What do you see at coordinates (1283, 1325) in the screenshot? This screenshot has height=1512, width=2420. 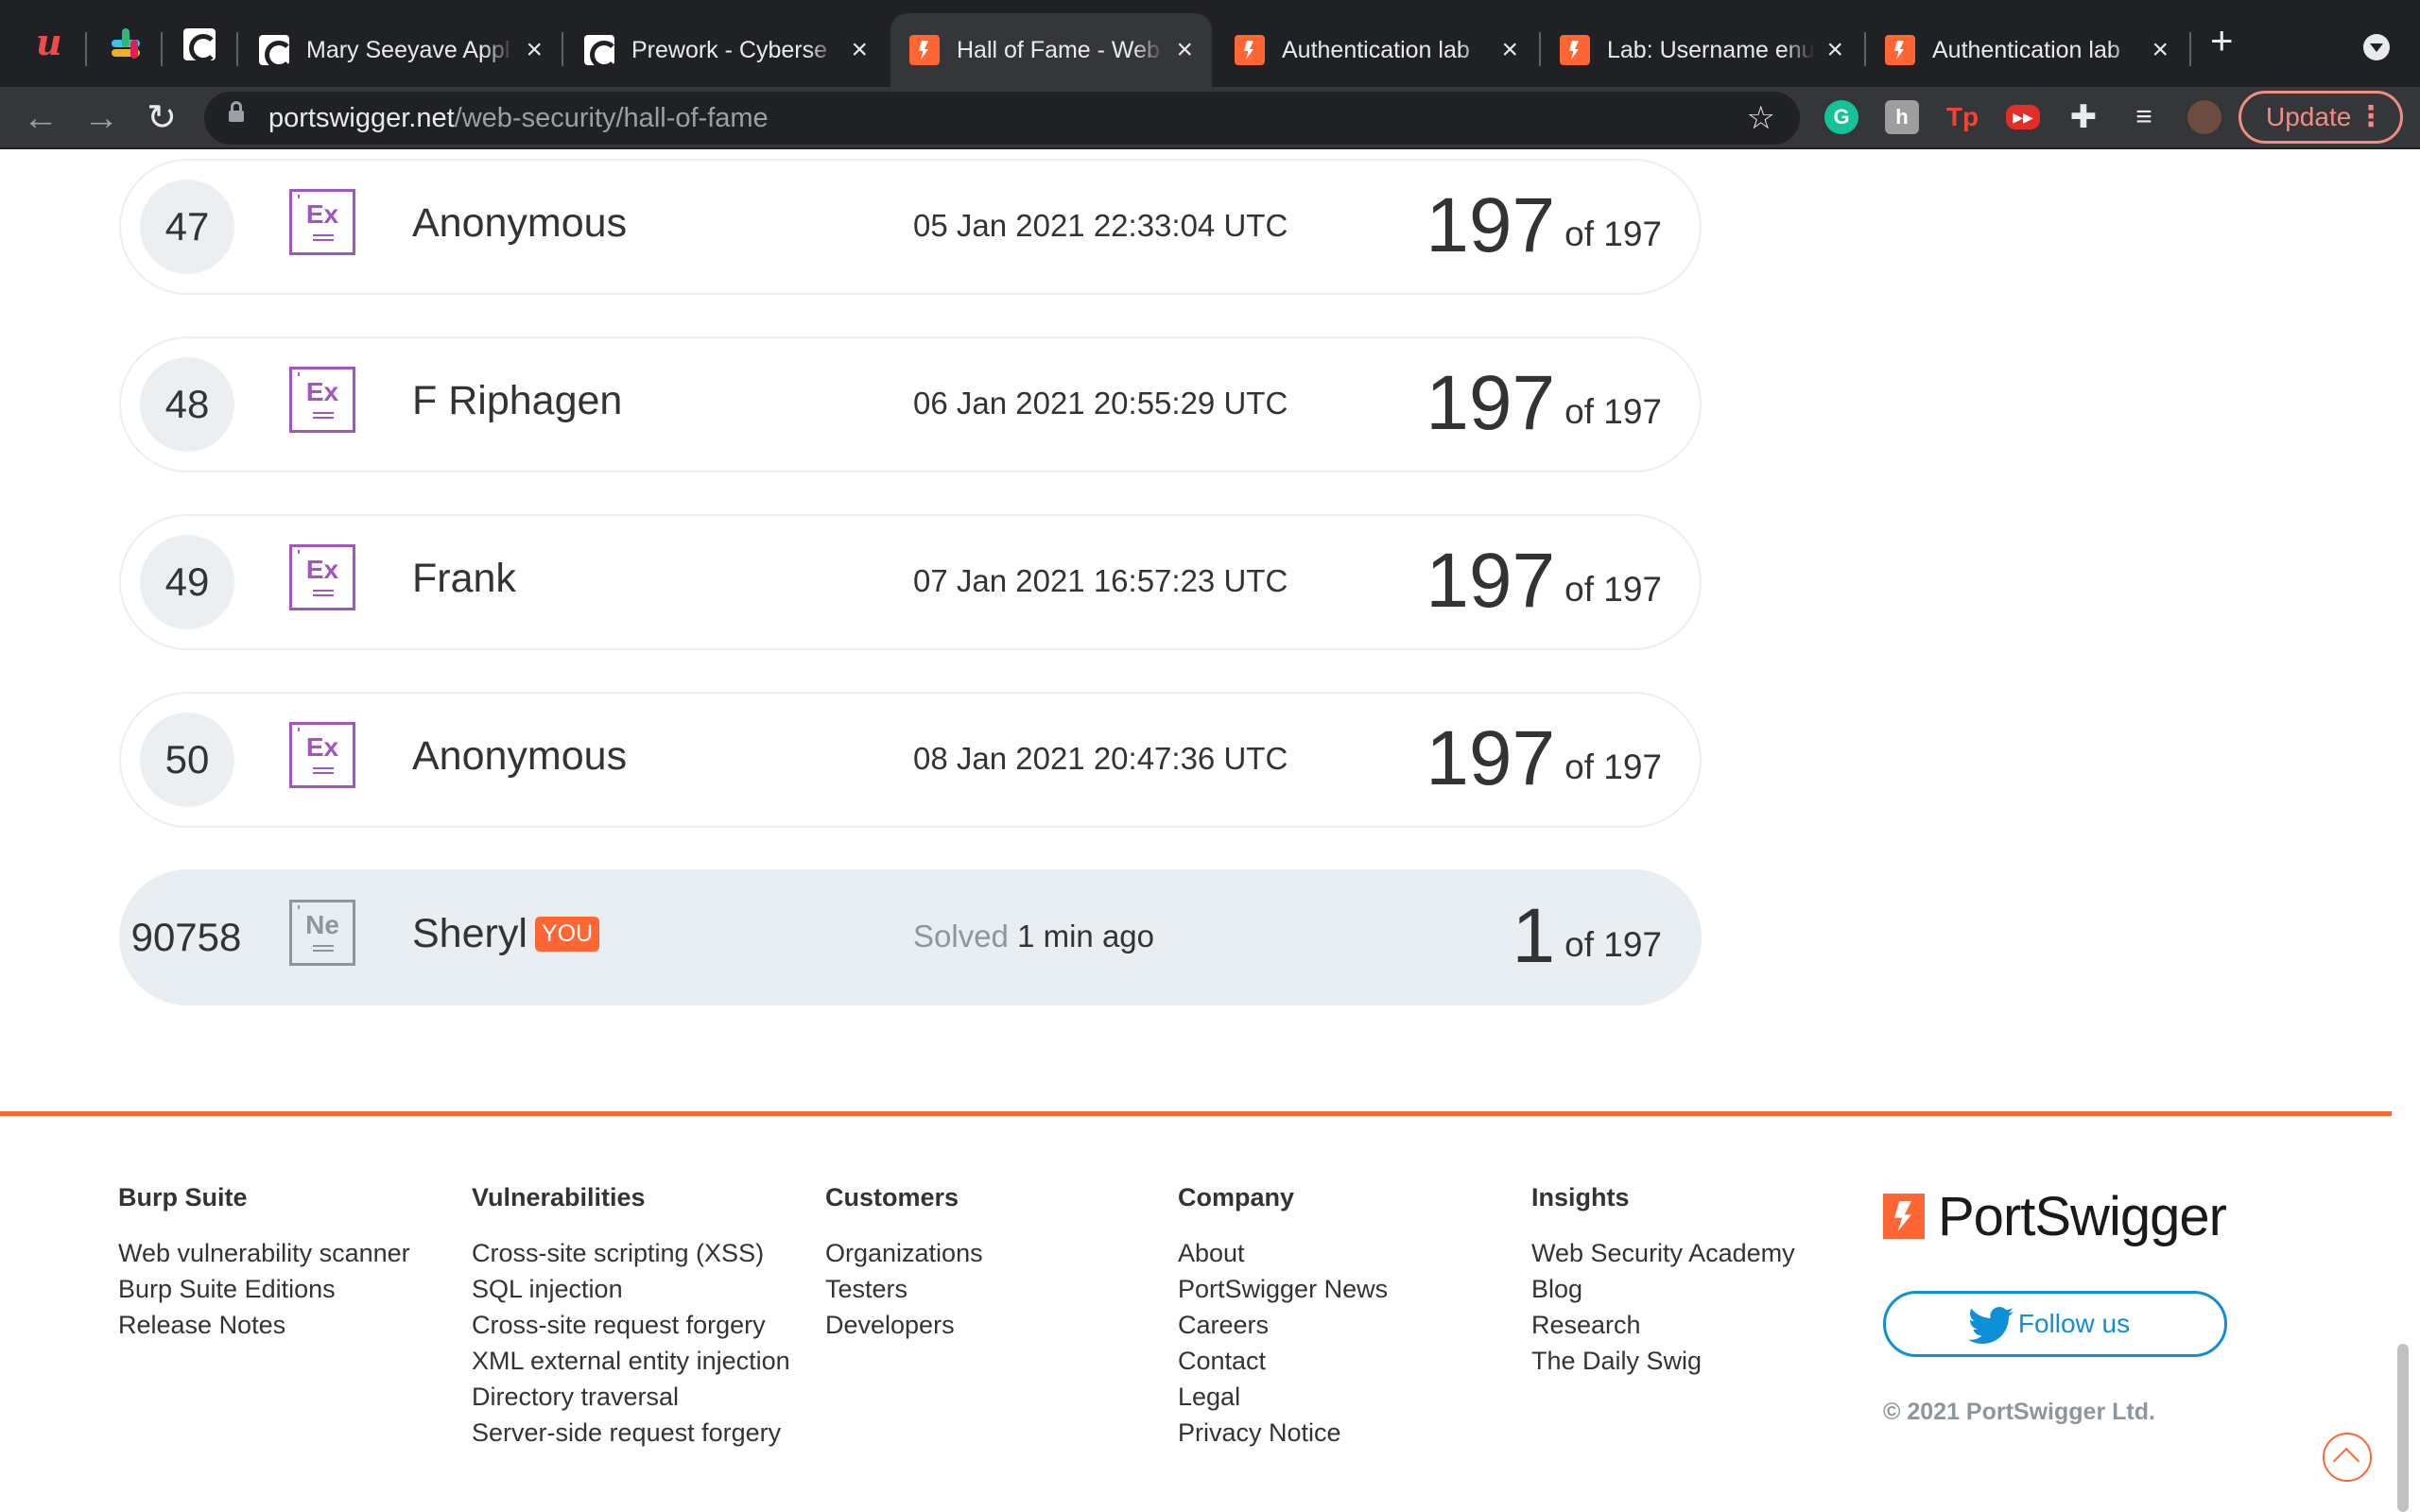 I see `footer-link: Careers` at bounding box center [1283, 1325].